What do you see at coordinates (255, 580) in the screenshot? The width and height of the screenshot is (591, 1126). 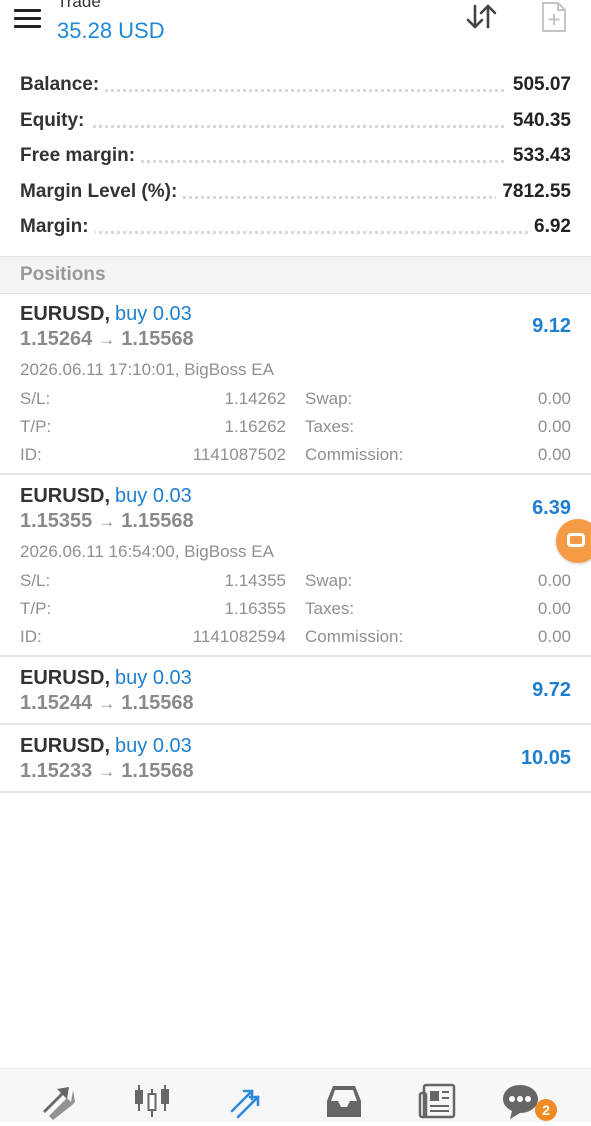 I see `sl-value: 1.14355` at bounding box center [255, 580].